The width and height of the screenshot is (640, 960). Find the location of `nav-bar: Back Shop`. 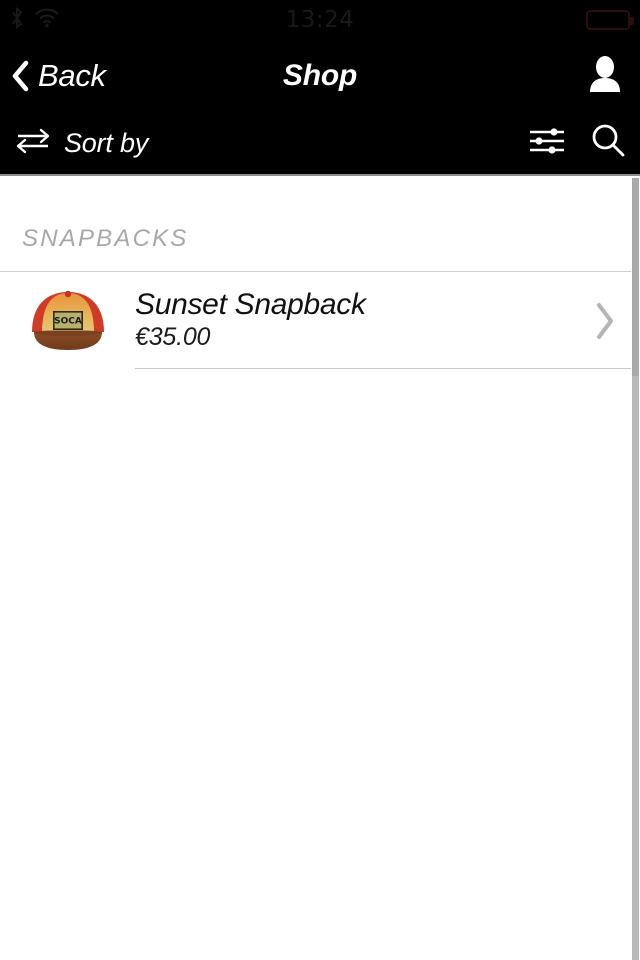

nav-bar: Back Shop is located at coordinates (320, 76).